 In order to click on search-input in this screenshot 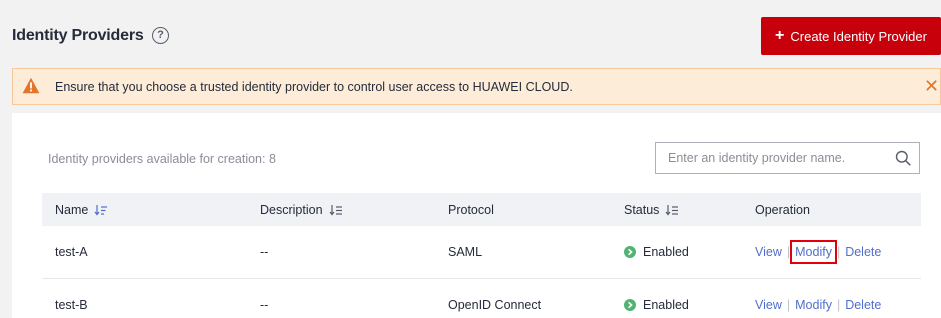, I will do `click(771, 158)`.